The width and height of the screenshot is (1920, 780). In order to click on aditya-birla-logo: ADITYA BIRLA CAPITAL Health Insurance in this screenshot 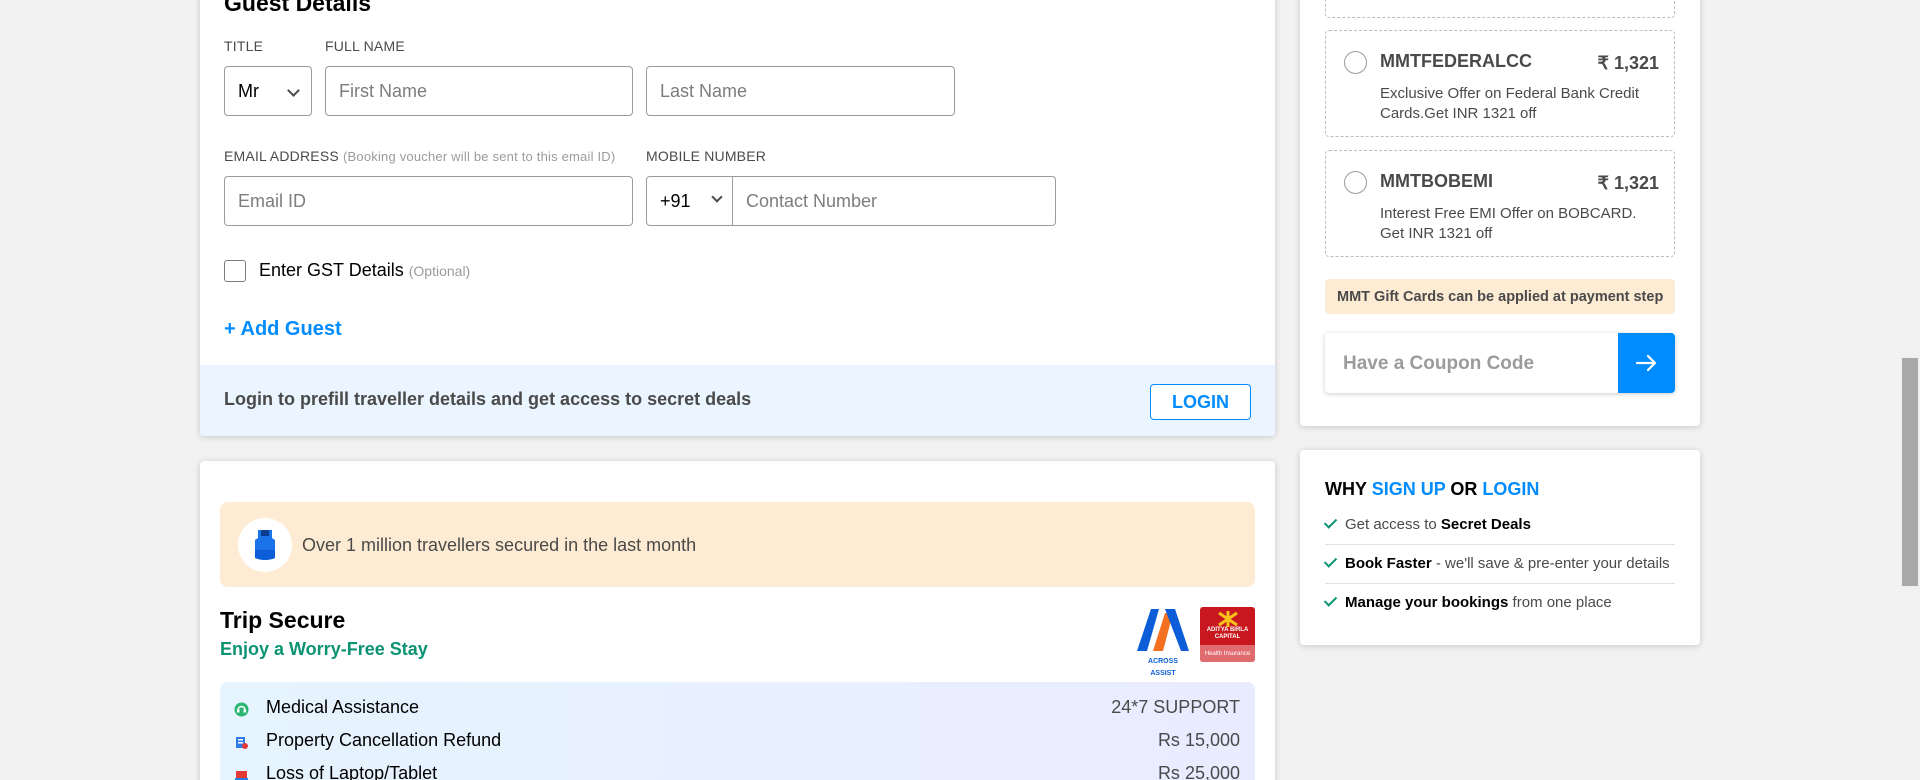, I will do `click(1227, 634)`.